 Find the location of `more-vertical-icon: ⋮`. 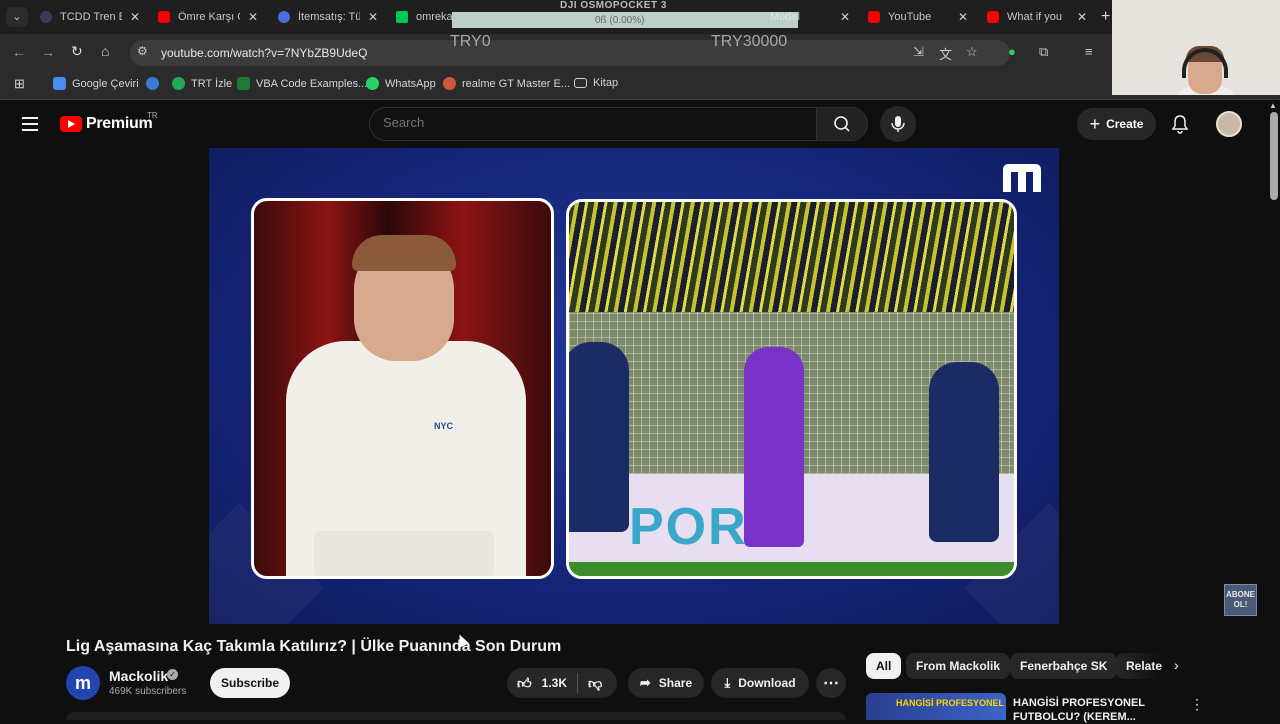

more-vertical-icon: ⋮ is located at coordinates (1197, 704).